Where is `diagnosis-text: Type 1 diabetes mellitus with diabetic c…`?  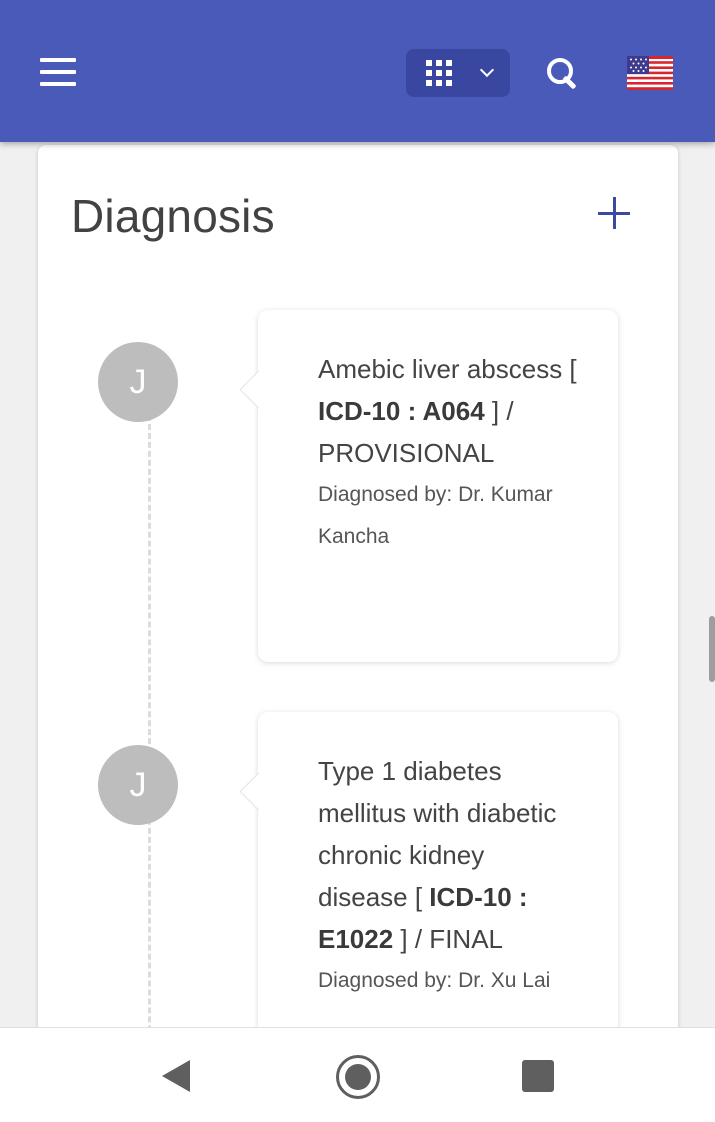 diagnosis-text: Type 1 diabetes mellitus with diabetic c… is located at coordinates (437, 855).